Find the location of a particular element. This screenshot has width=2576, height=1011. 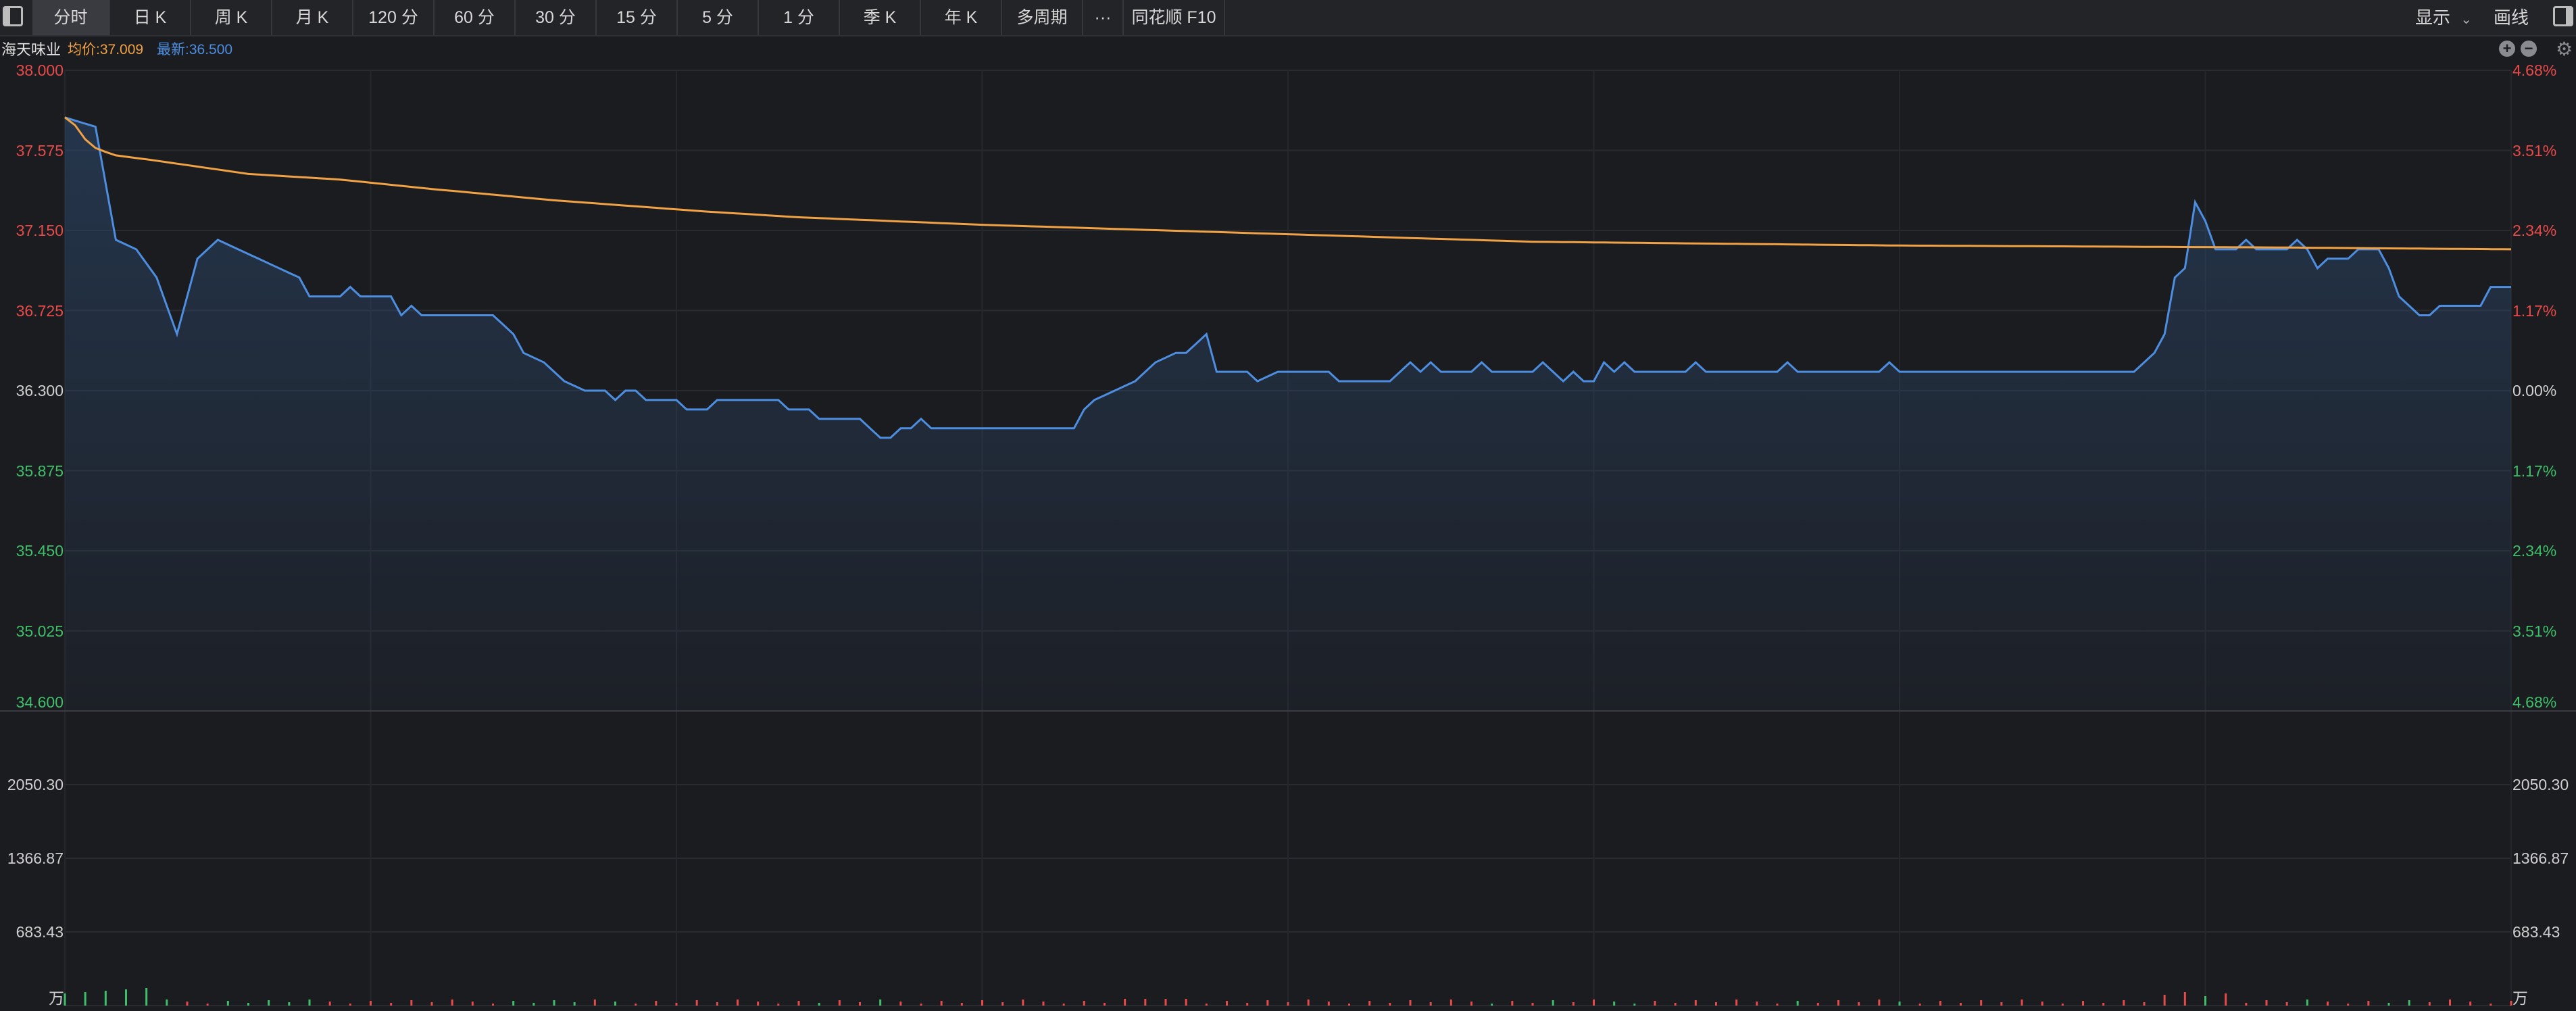

price-axis-label: 34.600 is located at coordinates (40, 702).